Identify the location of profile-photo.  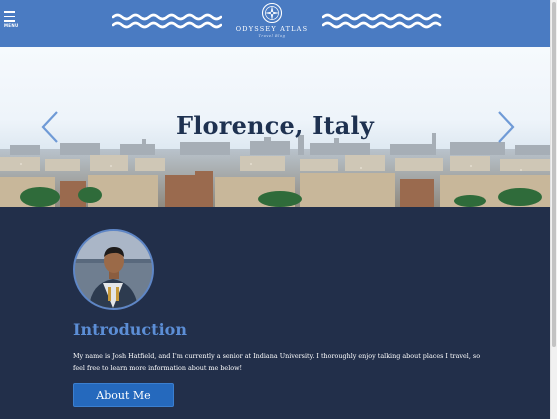
(113, 269).